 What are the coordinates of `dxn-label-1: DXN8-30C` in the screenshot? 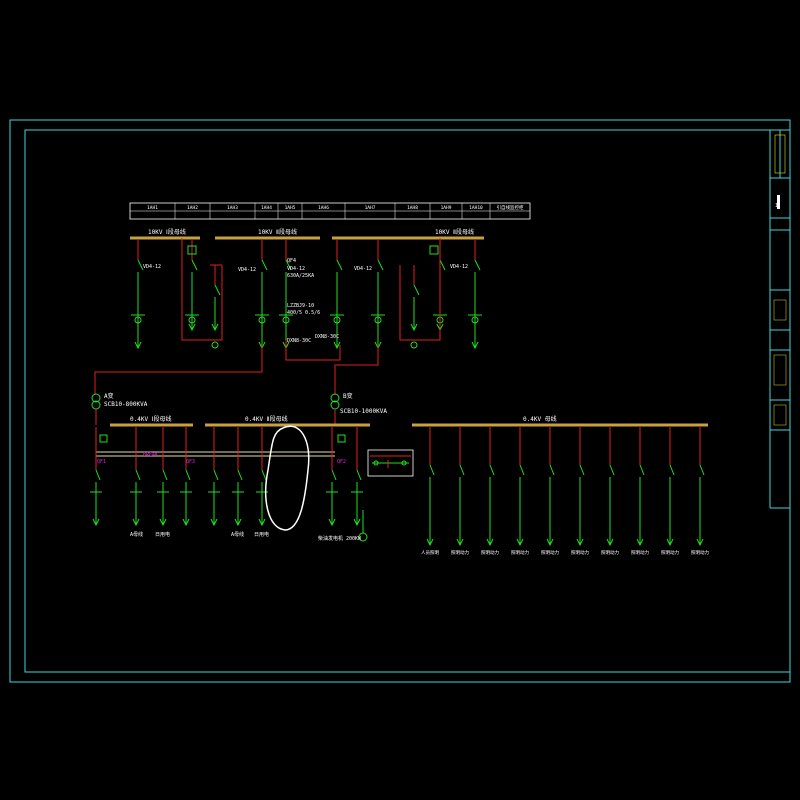 It's located at (299, 341).